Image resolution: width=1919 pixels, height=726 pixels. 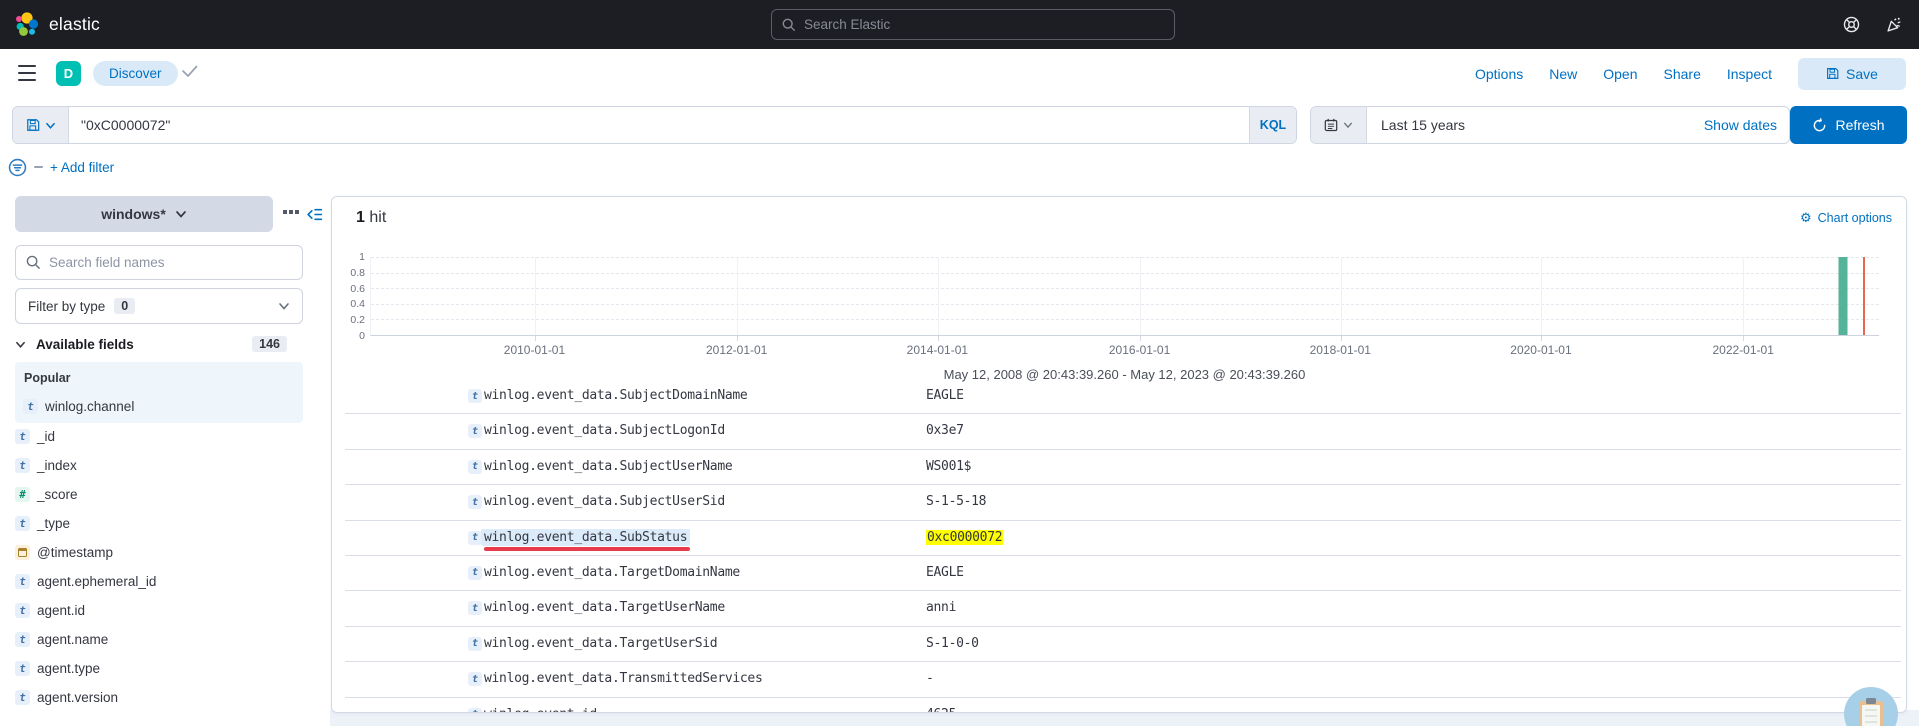 I want to click on clipboard-icon, so click(x=1871, y=711).